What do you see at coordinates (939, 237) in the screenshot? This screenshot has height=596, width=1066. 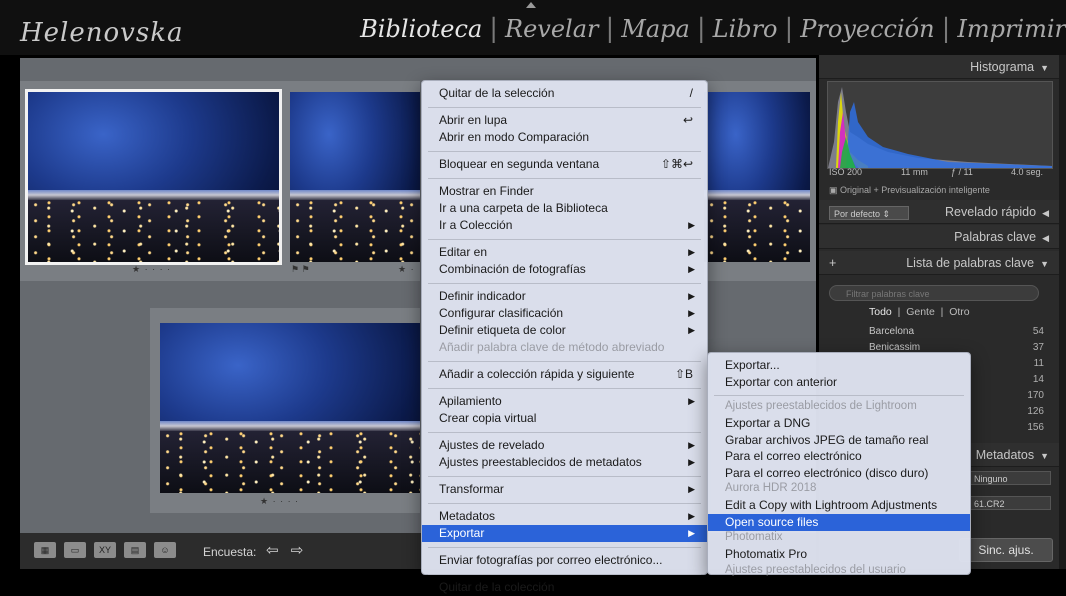 I see `keywording-header: Palabras clave ◀` at bounding box center [939, 237].